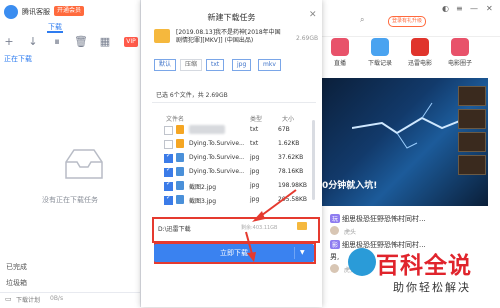  I want to click on minimize-icon: —, so click(474, 8).